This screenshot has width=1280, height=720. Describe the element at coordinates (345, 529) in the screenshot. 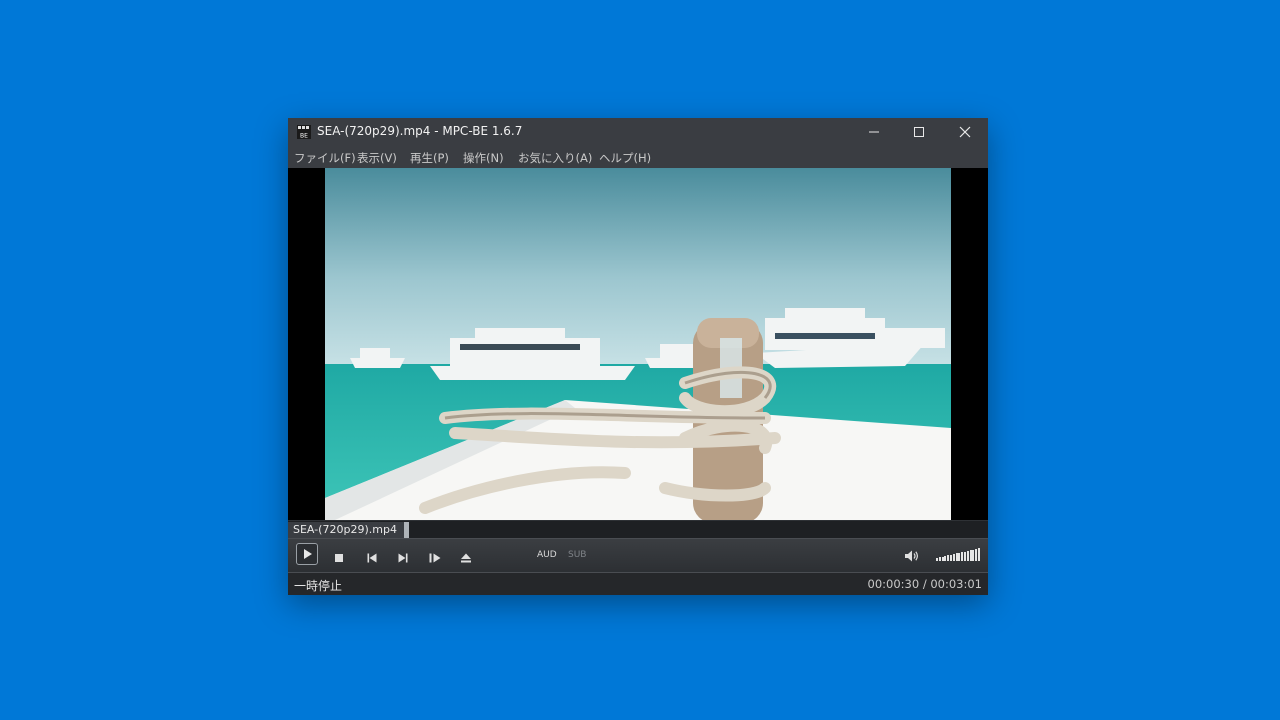

I see `seek-file-label: SEA-(720p29).mp4` at that location.